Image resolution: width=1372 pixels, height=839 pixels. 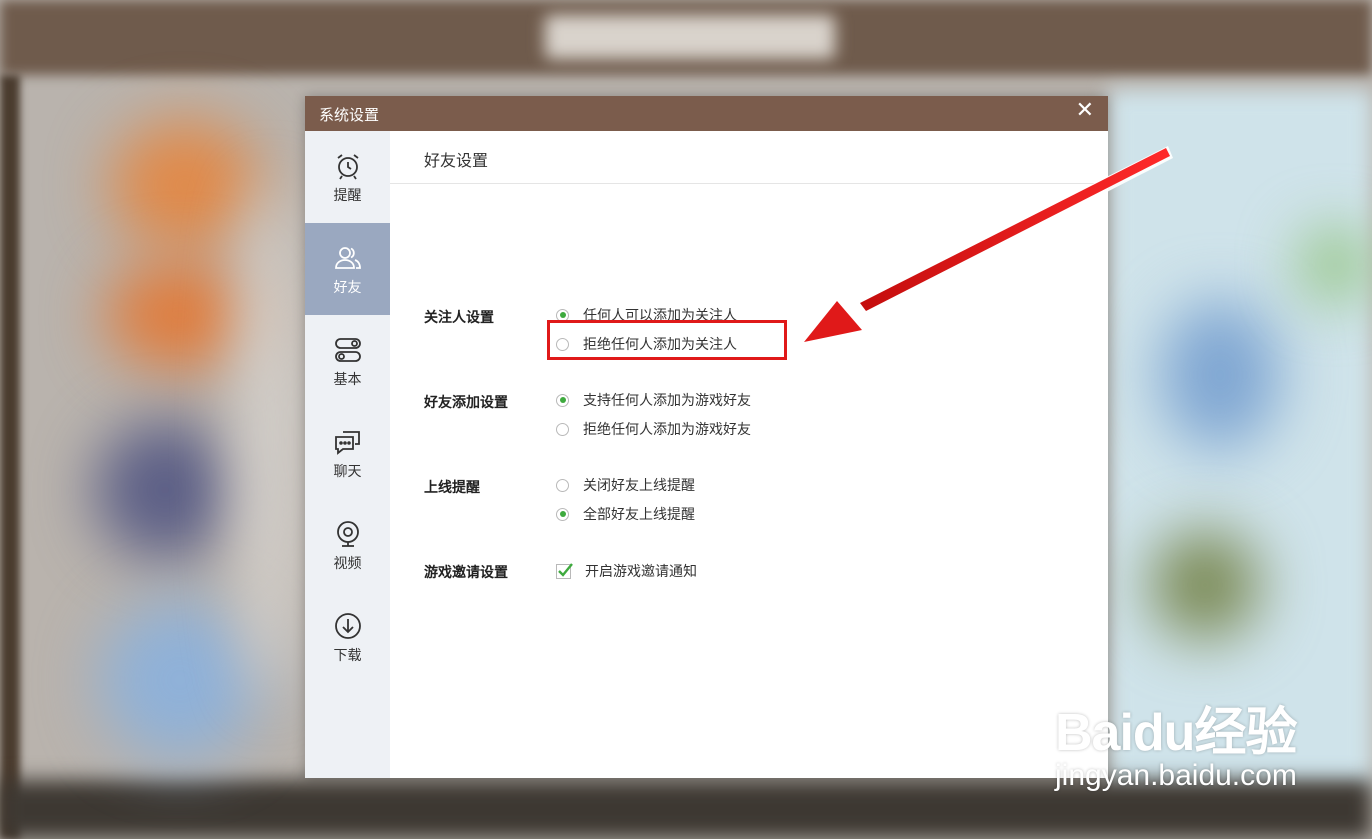 What do you see at coordinates (349, 115) in the screenshot?
I see `dialog-title: 系统设置` at bounding box center [349, 115].